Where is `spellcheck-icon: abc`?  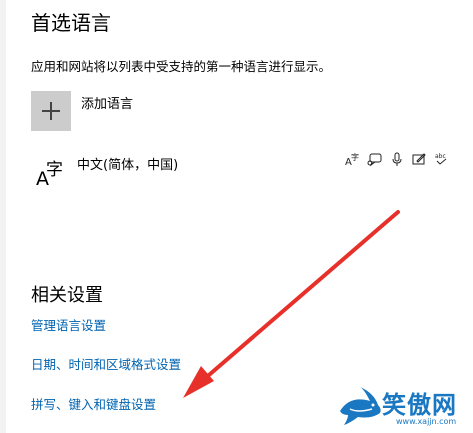 spellcheck-icon: abc is located at coordinates (441, 159).